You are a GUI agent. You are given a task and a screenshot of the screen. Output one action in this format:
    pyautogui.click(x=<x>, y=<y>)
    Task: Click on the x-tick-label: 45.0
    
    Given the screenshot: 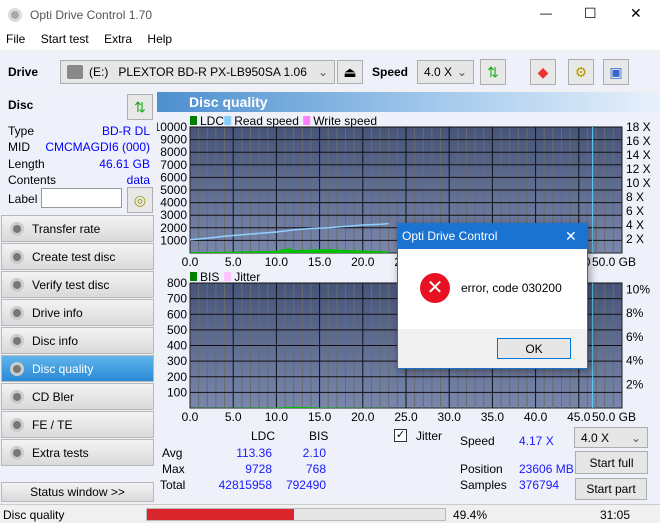 What is the action you would take?
    pyautogui.click(x=579, y=416)
    